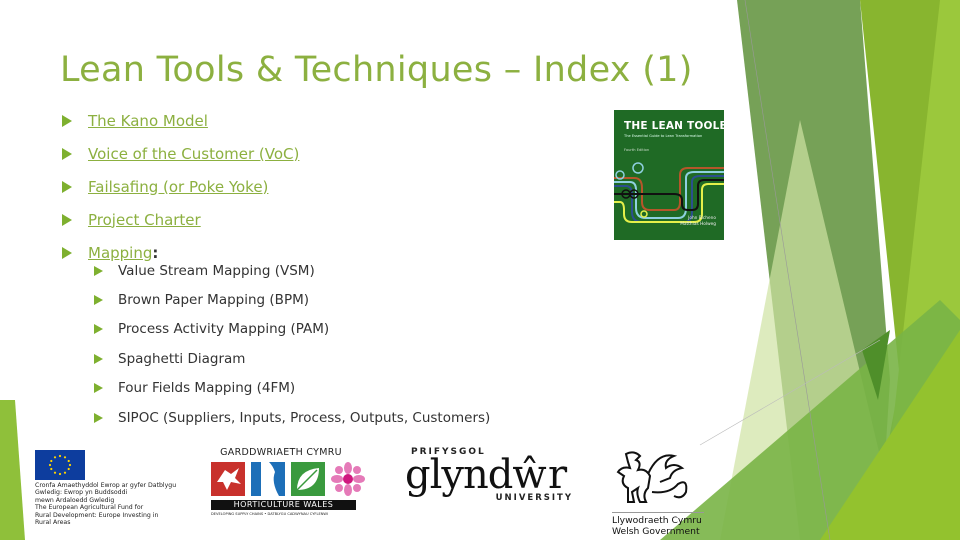 Image resolution: width=960 pixels, height=540 pixels. I want to click on welsh-government-welsh-name: Llywodraeth Cymru, so click(657, 520).